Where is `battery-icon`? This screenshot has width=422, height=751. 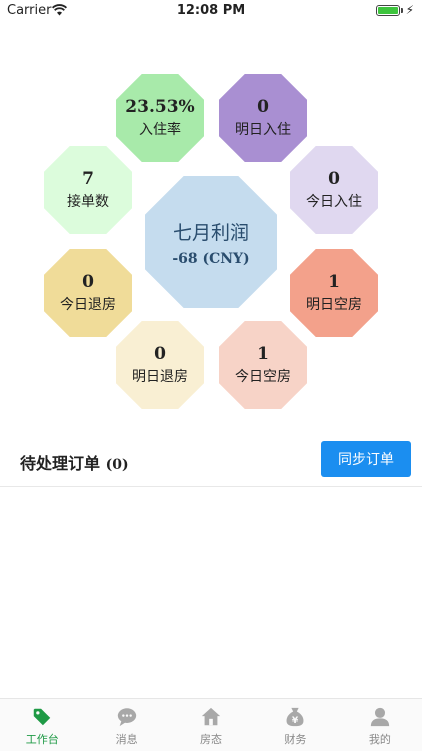 battery-icon is located at coordinates (388, 10).